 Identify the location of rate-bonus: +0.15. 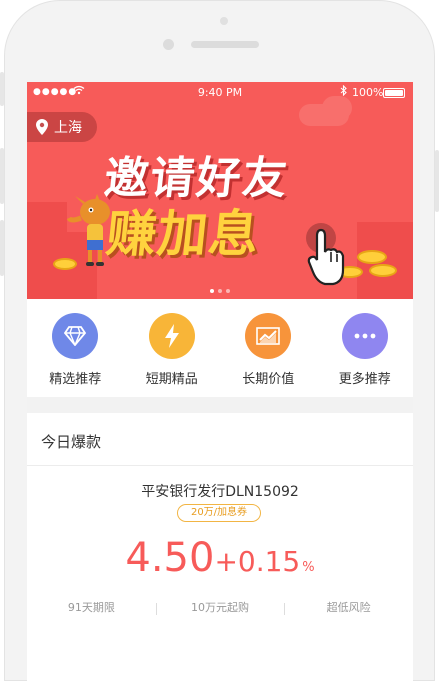
(257, 561).